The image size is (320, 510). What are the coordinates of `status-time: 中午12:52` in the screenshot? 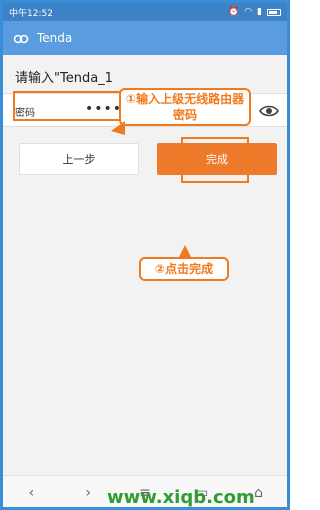 It's located at (31, 13).